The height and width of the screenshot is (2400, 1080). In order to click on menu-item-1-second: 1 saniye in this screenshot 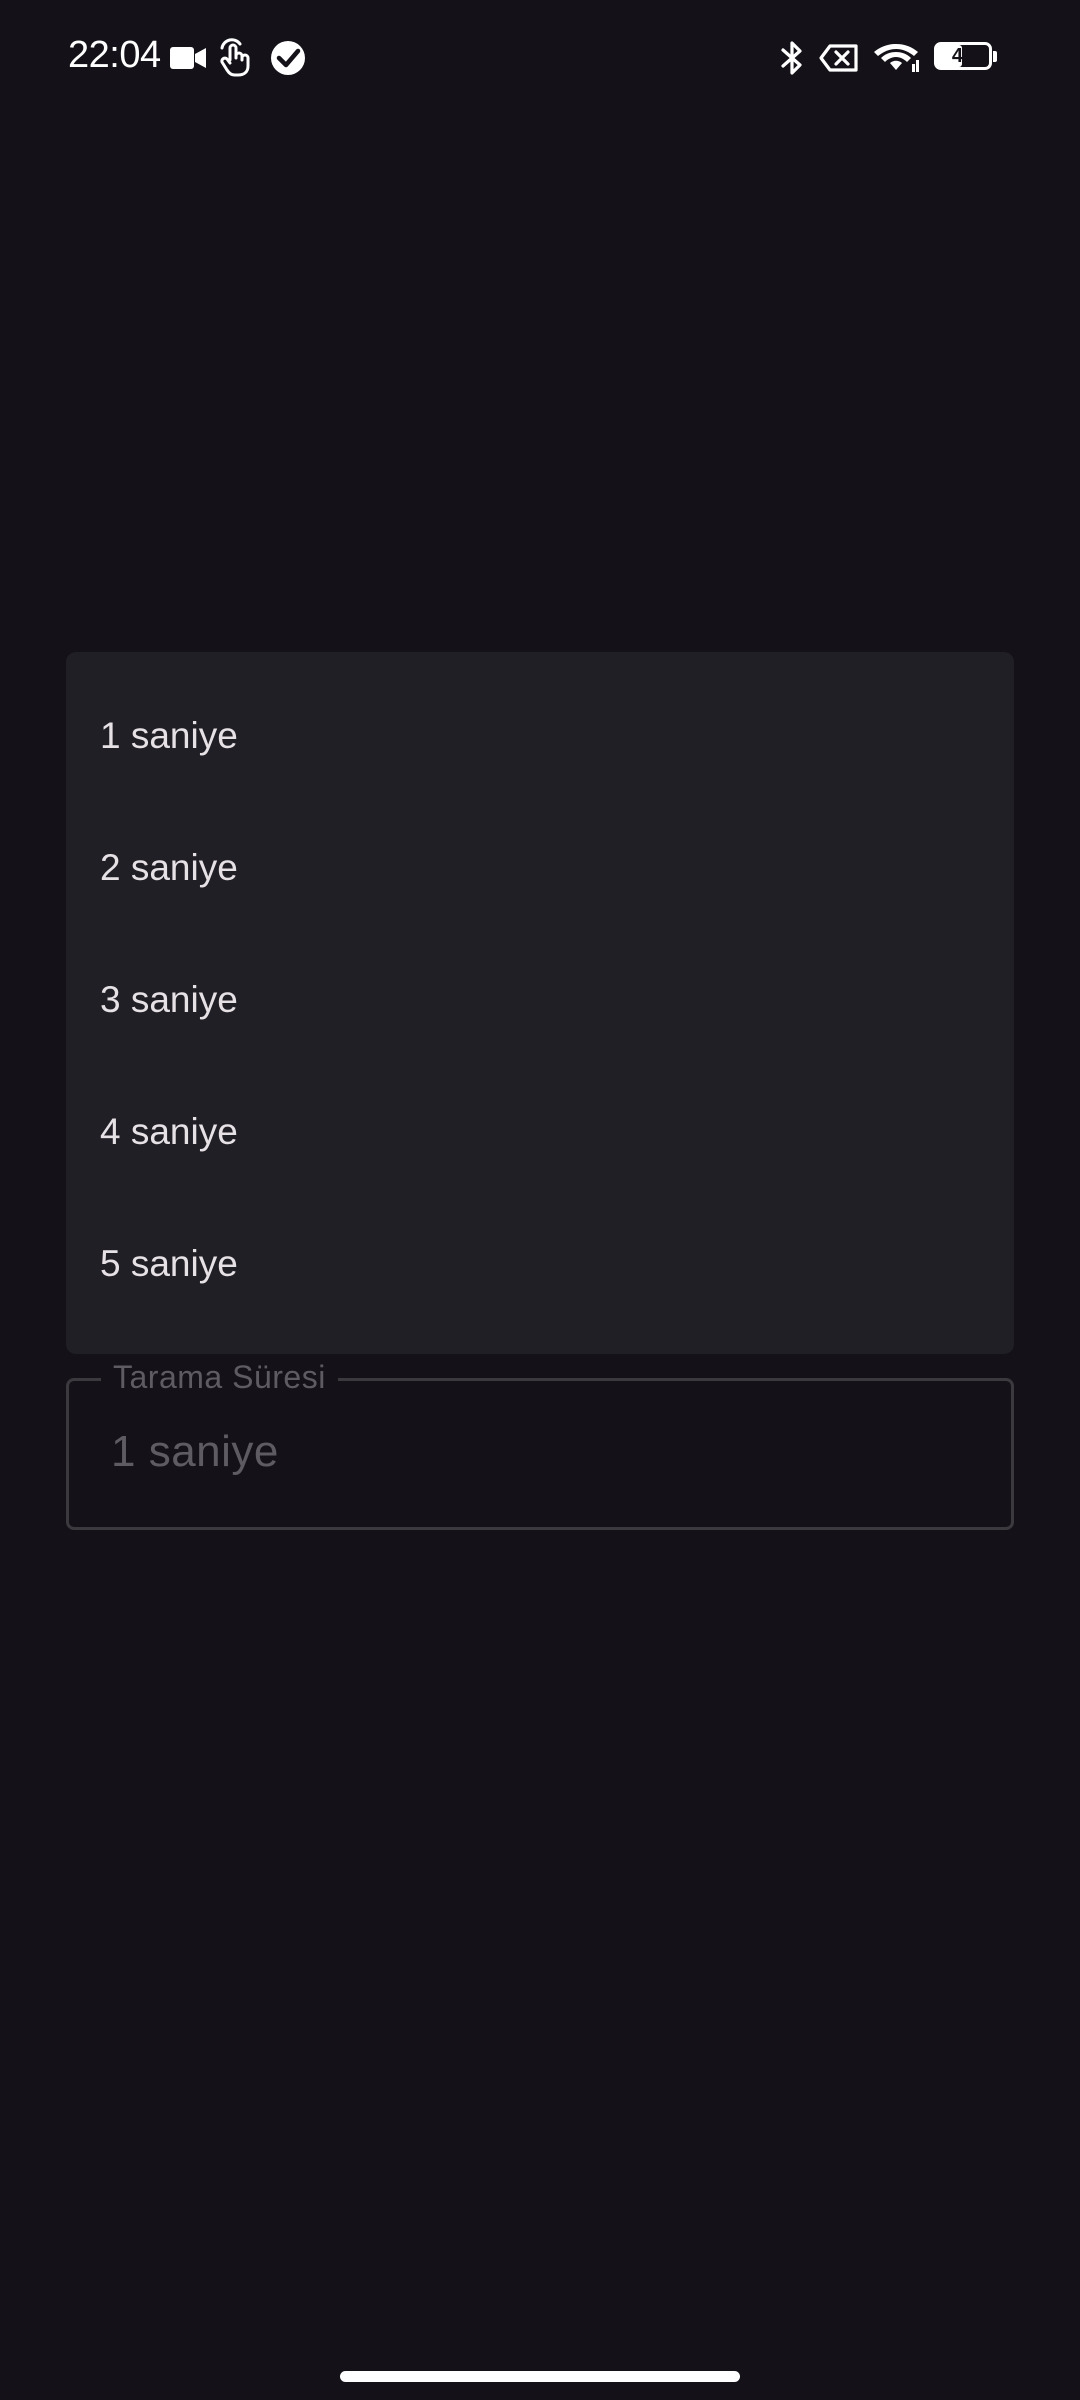, I will do `click(540, 736)`.